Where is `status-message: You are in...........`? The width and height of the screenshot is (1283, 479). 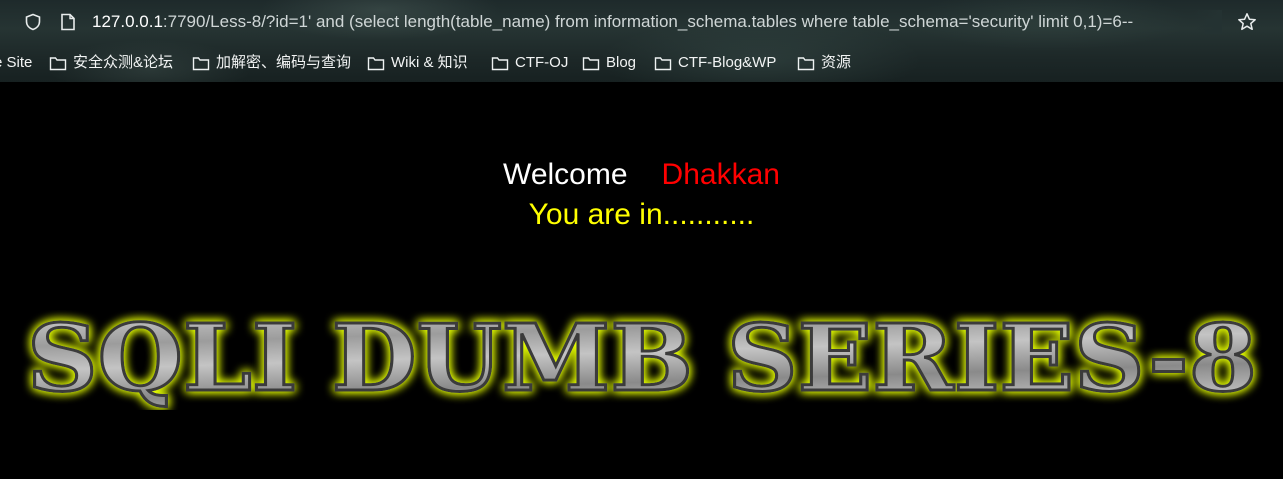
status-message: You are in........... is located at coordinates (641, 214).